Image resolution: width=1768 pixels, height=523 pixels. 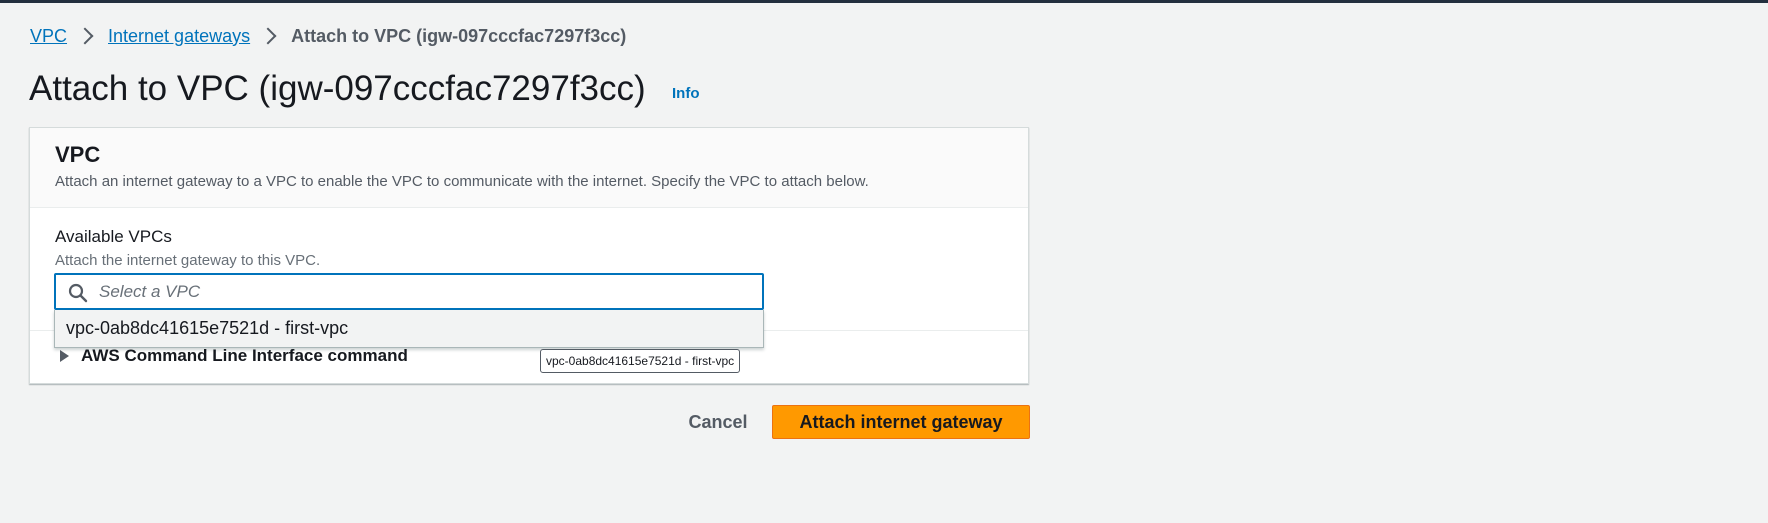 What do you see at coordinates (48, 36) in the screenshot?
I see `breadcrumb-link-vpc: VPC` at bounding box center [48, 36].